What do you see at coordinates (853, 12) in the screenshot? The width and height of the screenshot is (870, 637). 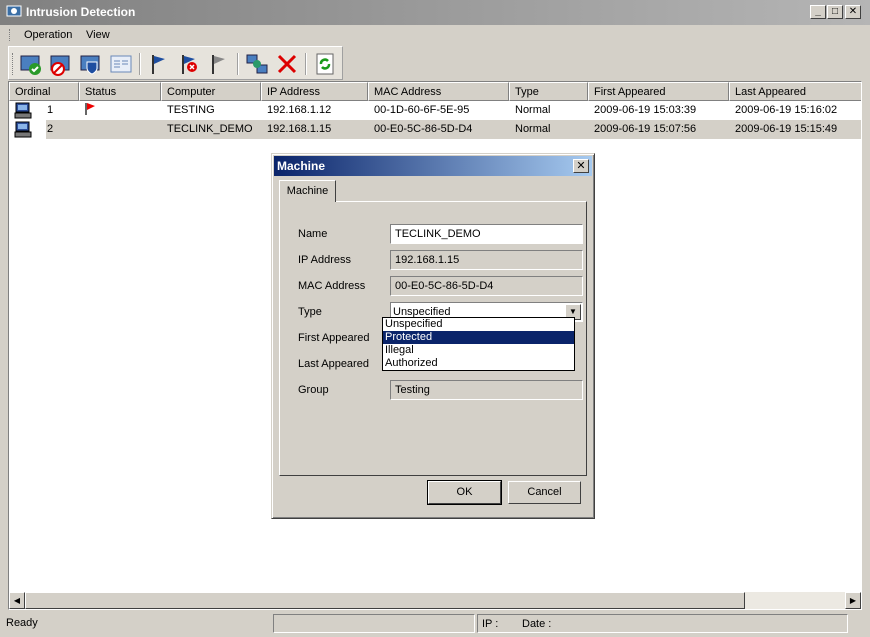 I see `close-button: ✕` at bounding box center [853, 12].